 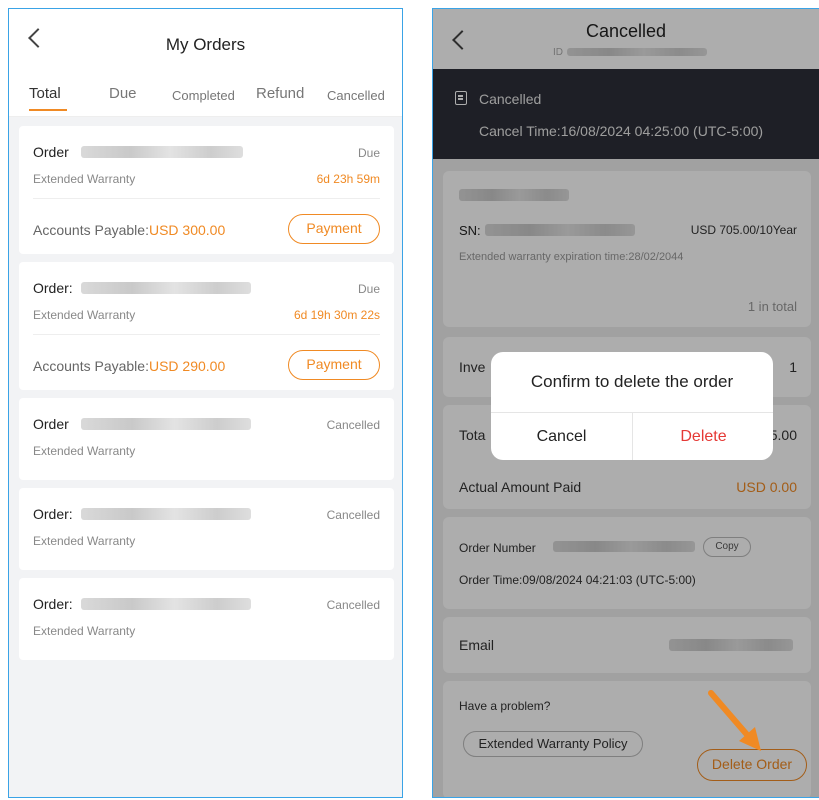 I want to click on dialog-title: Confirm to delete the order, so click(x=632, y=381).